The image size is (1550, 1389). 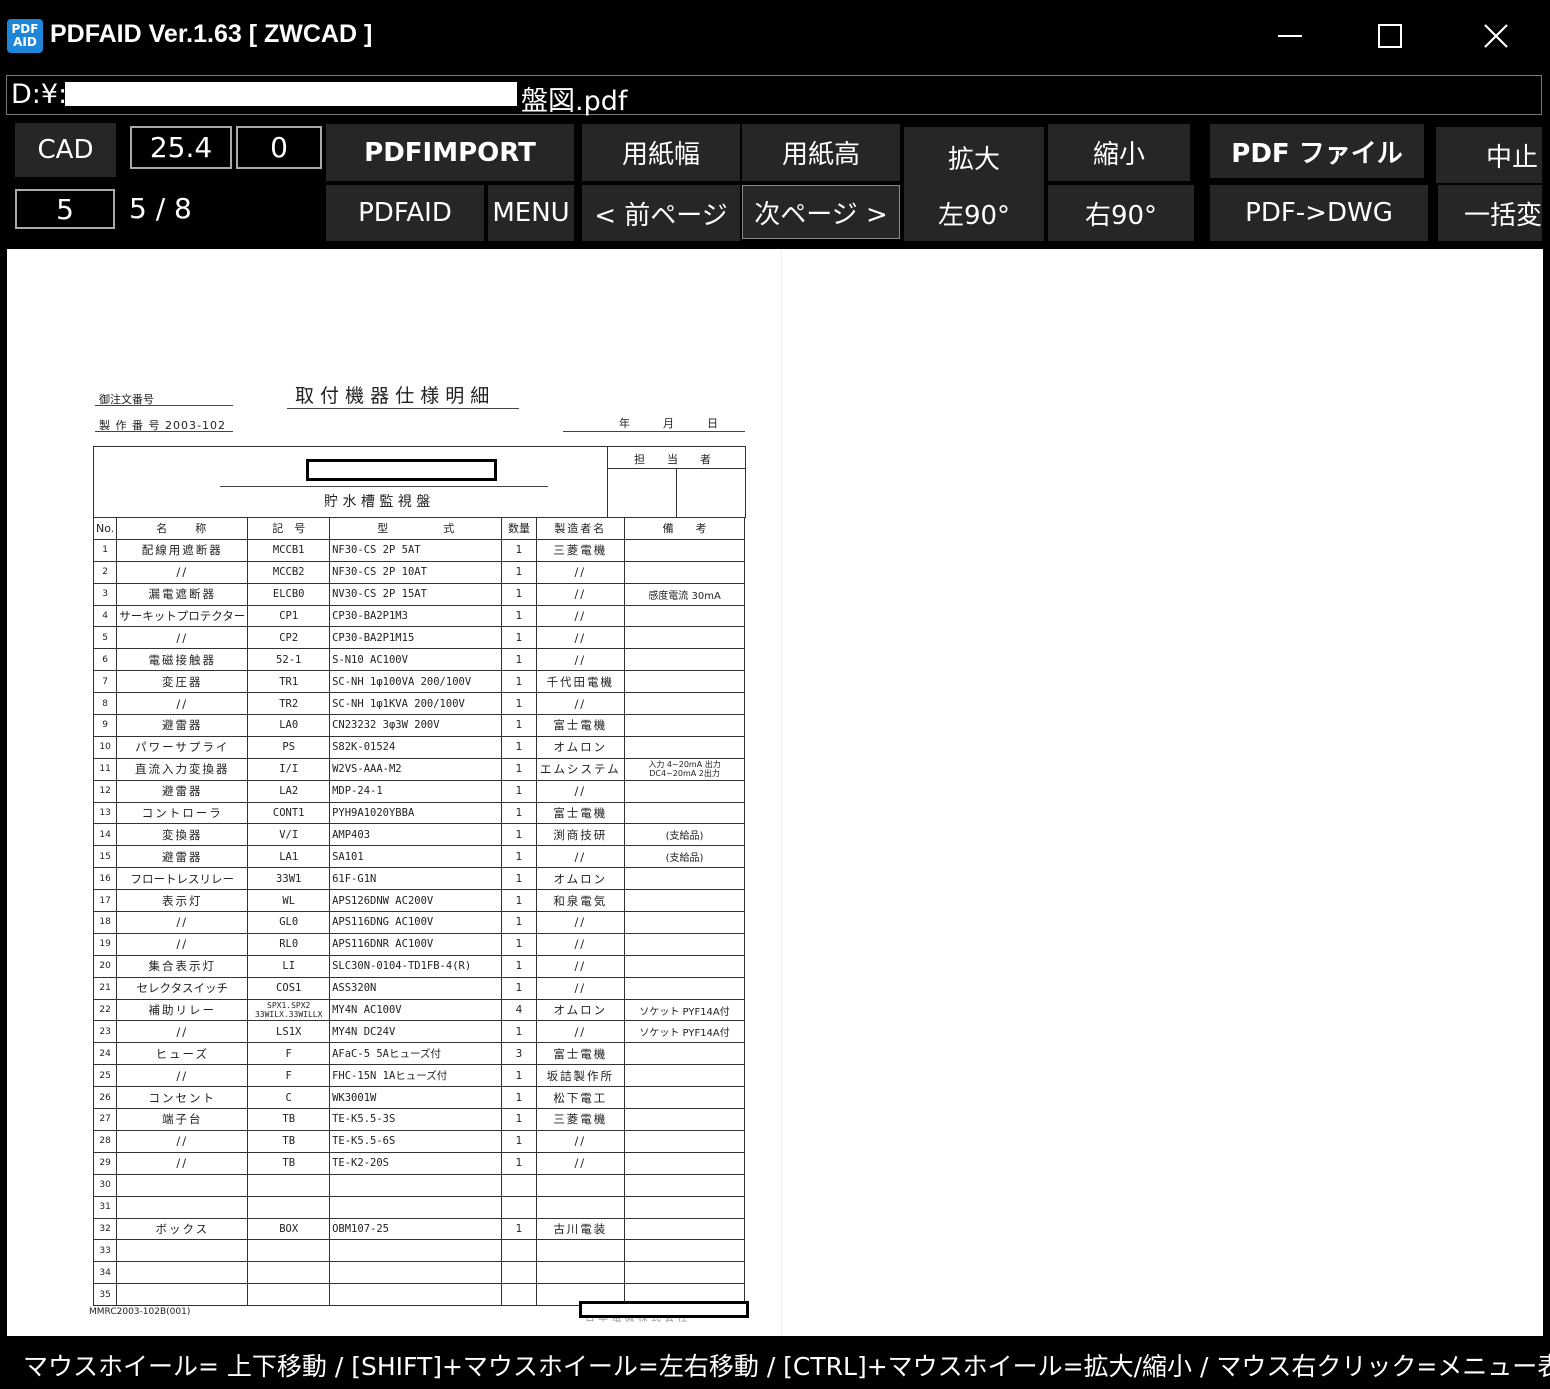 What do you see at coordinates (418, 901) in the screenshot?
I see `table-row: 17 表示灯 WL APS126DNW AC200V 1 和泉電気` at bounding box center [418, 901].